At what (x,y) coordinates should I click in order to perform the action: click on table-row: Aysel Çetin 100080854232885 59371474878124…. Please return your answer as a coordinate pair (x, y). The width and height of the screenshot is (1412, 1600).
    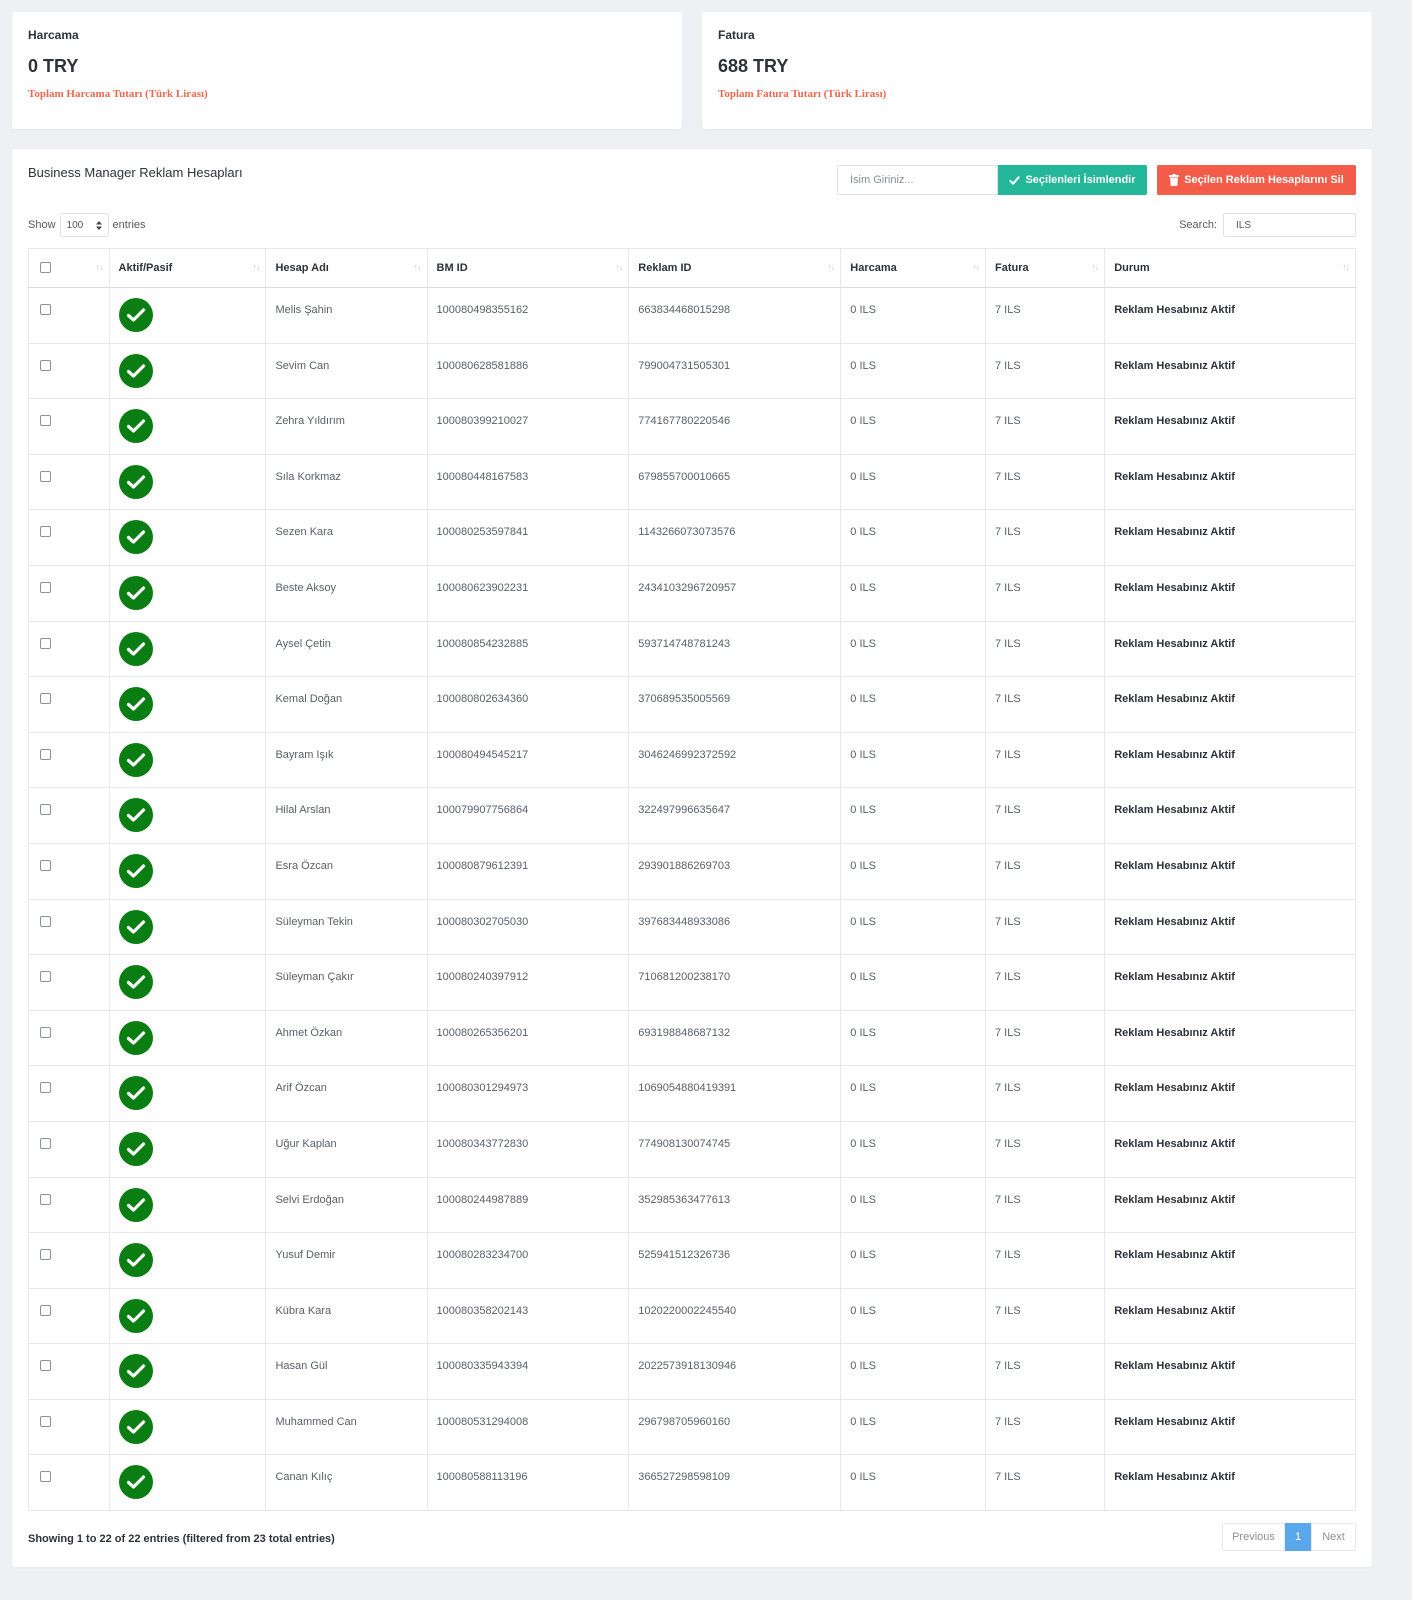
    Looking at the image, I should click on (692, 649).